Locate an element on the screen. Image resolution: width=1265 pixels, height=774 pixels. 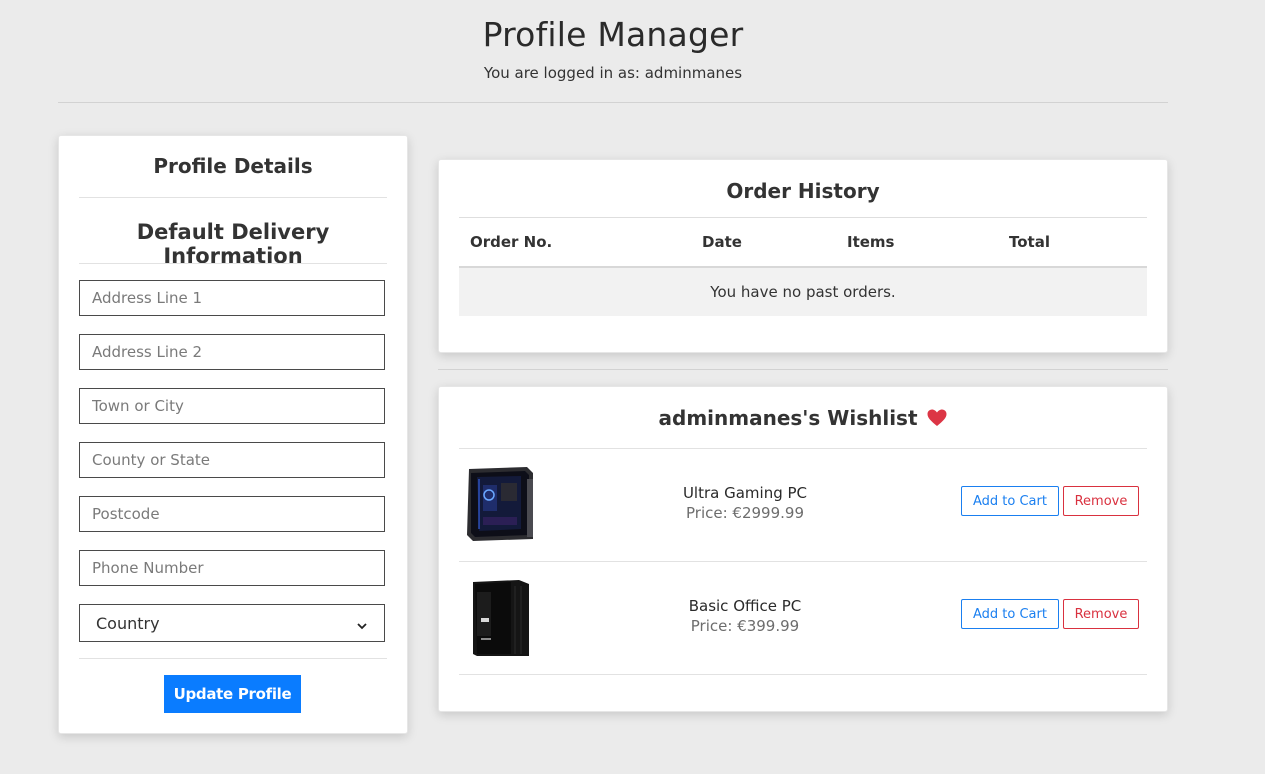
table-header-row: Order No. Date Items Total is located at coordinates (803, 242).